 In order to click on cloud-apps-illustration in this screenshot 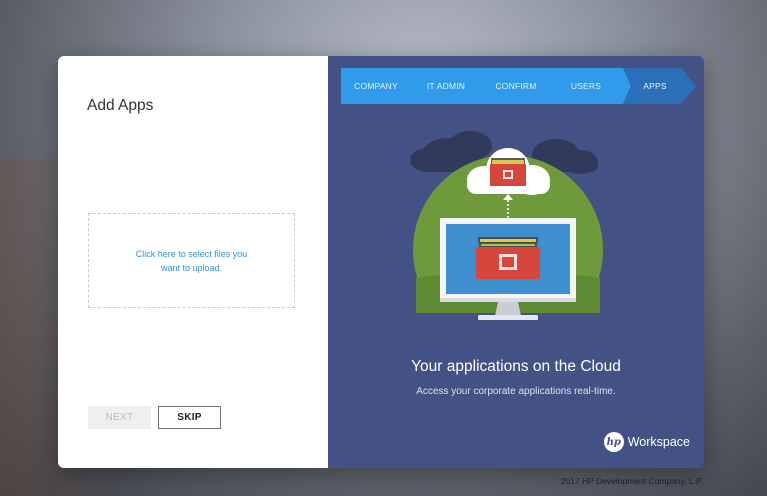, I will do `click(508, 229)`.